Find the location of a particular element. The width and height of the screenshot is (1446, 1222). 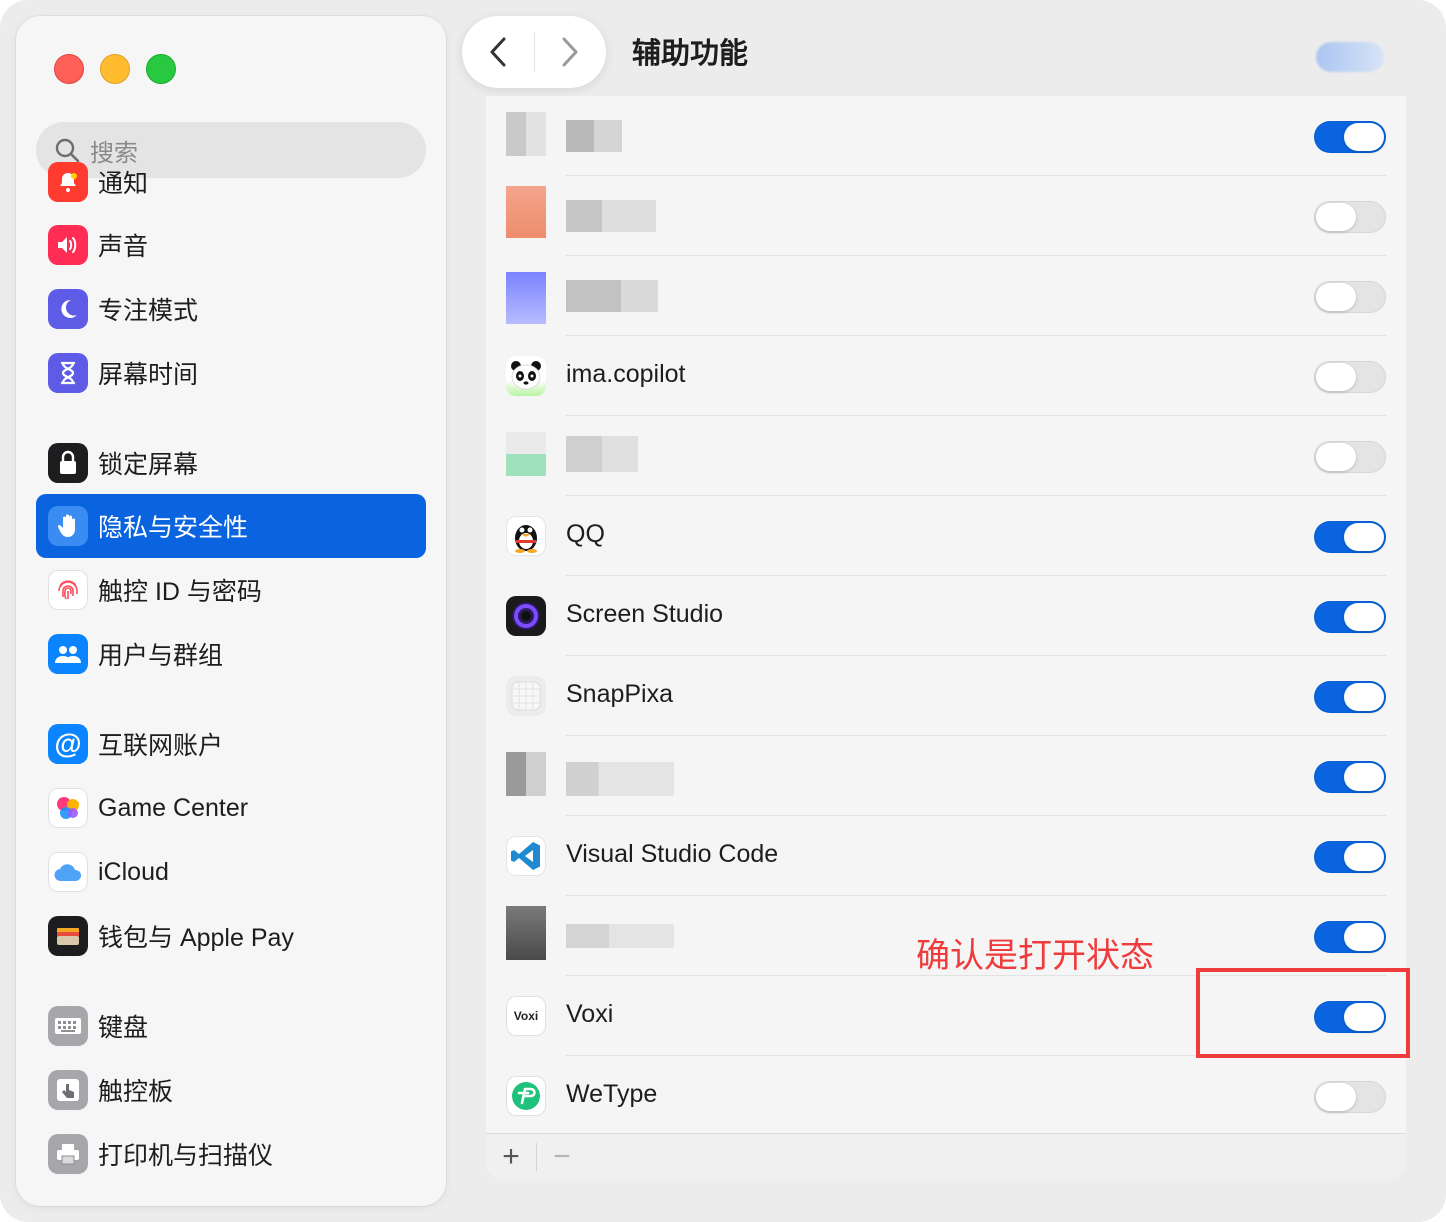

sidebar-item-focus: 专注模式 is located at coordinates (231, 309).